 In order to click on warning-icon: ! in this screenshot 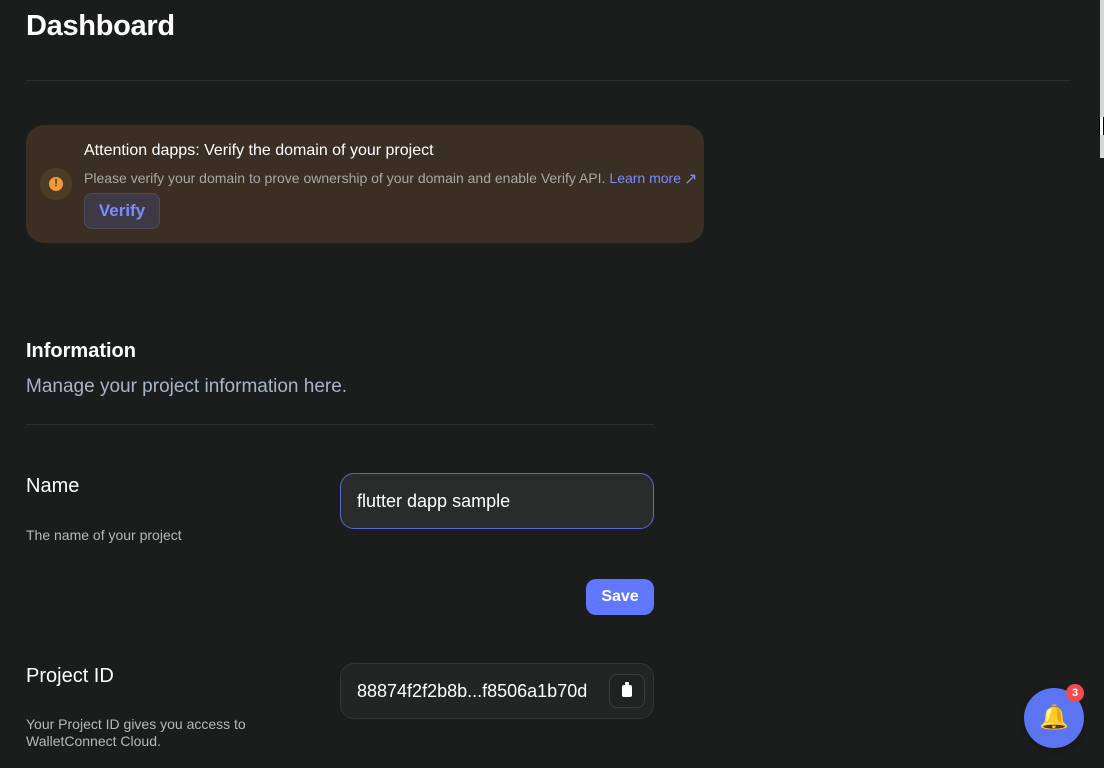, I will do `click(56, 184)`.